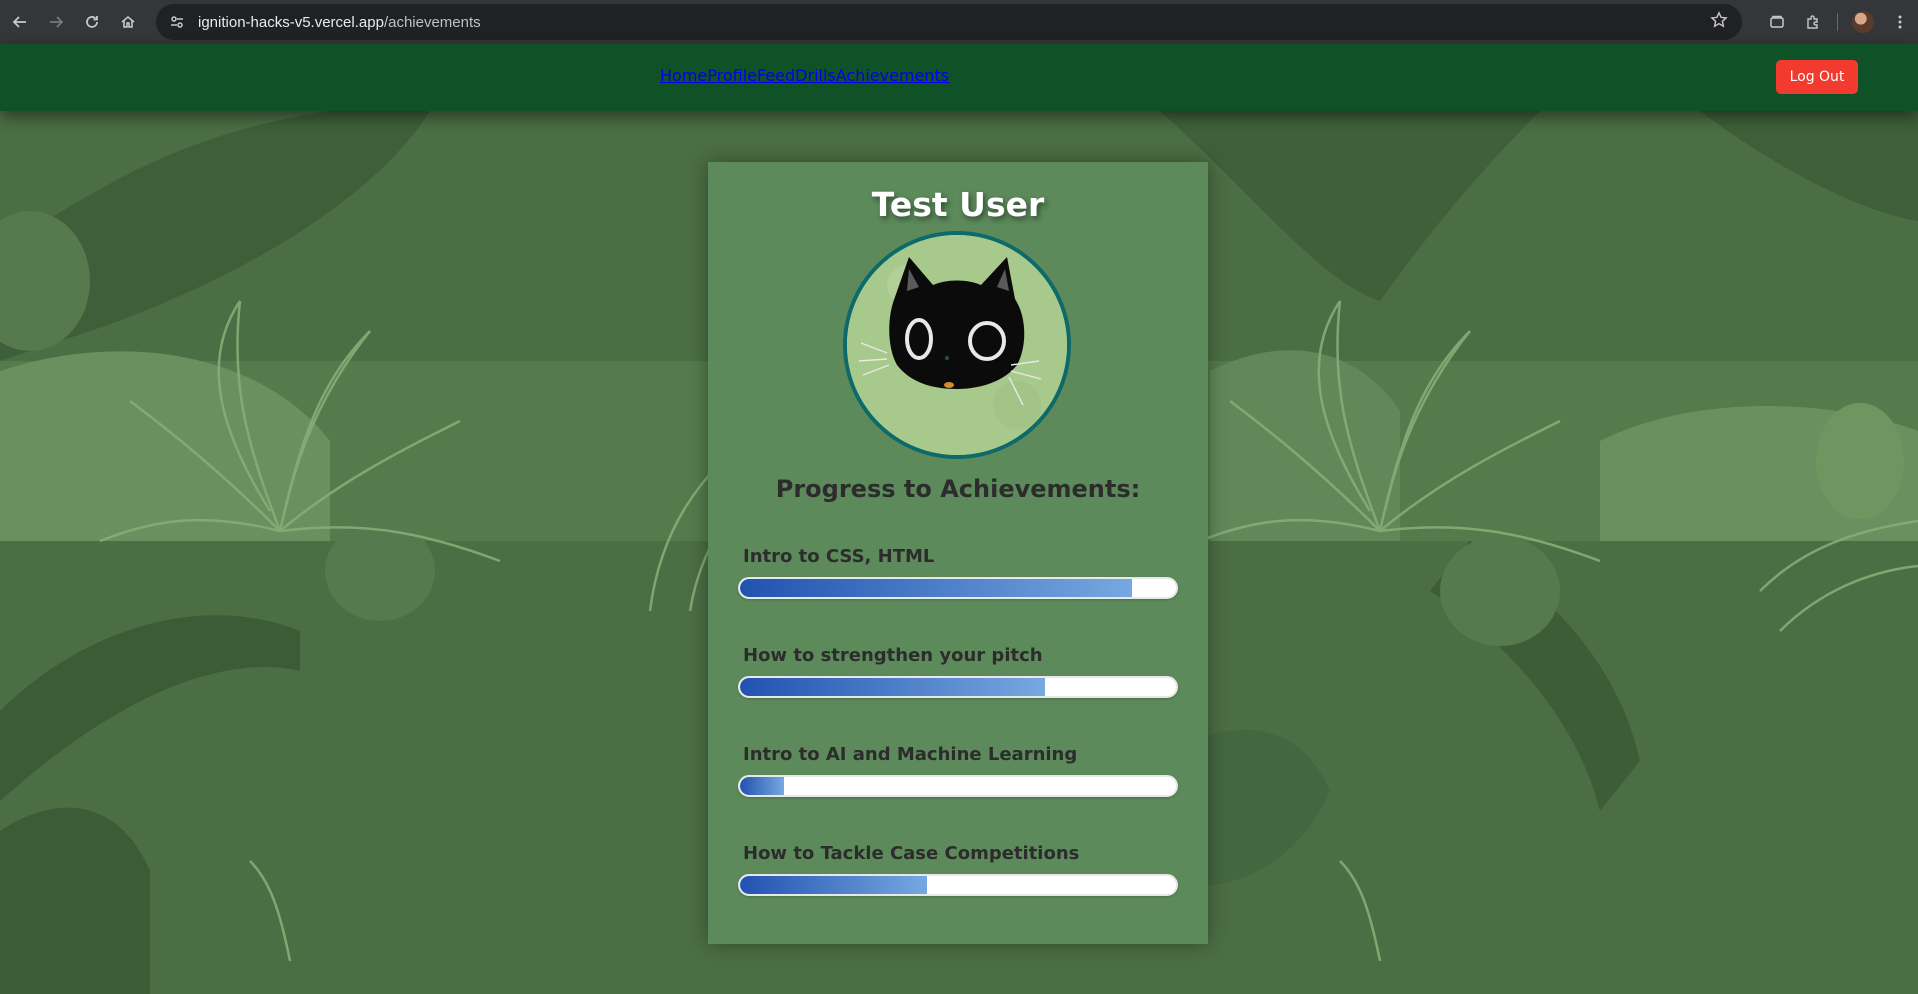 This screenshot has height=994, width=1918. What do you see at coordinates (776, 75) in the screenshot?
I see `nav-feed: Feed` at bounding box center [776, 75].